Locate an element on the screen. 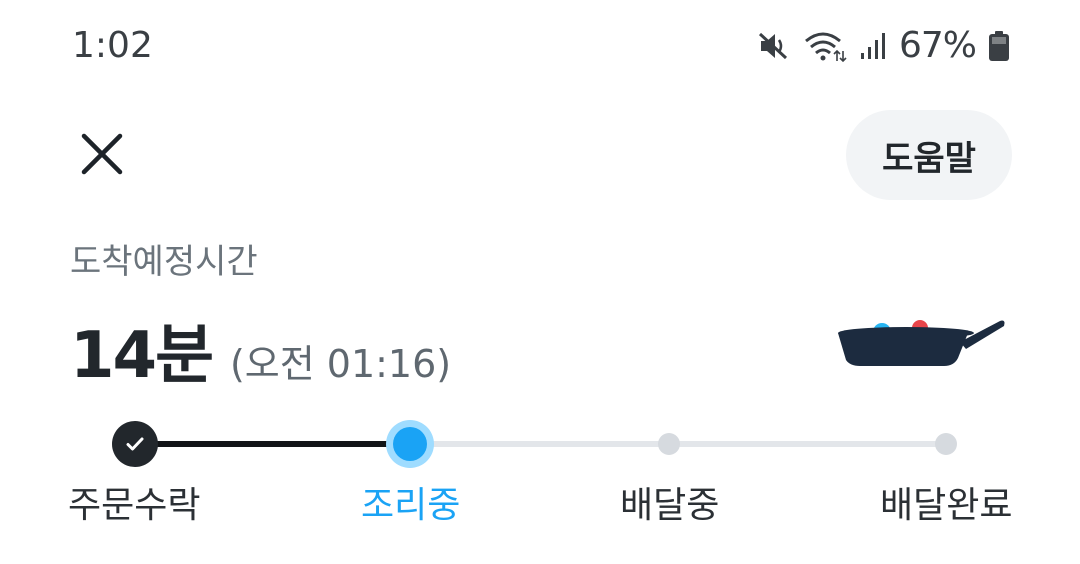  step-label-cooking: 조리중 is located at coordinates (411, 505).